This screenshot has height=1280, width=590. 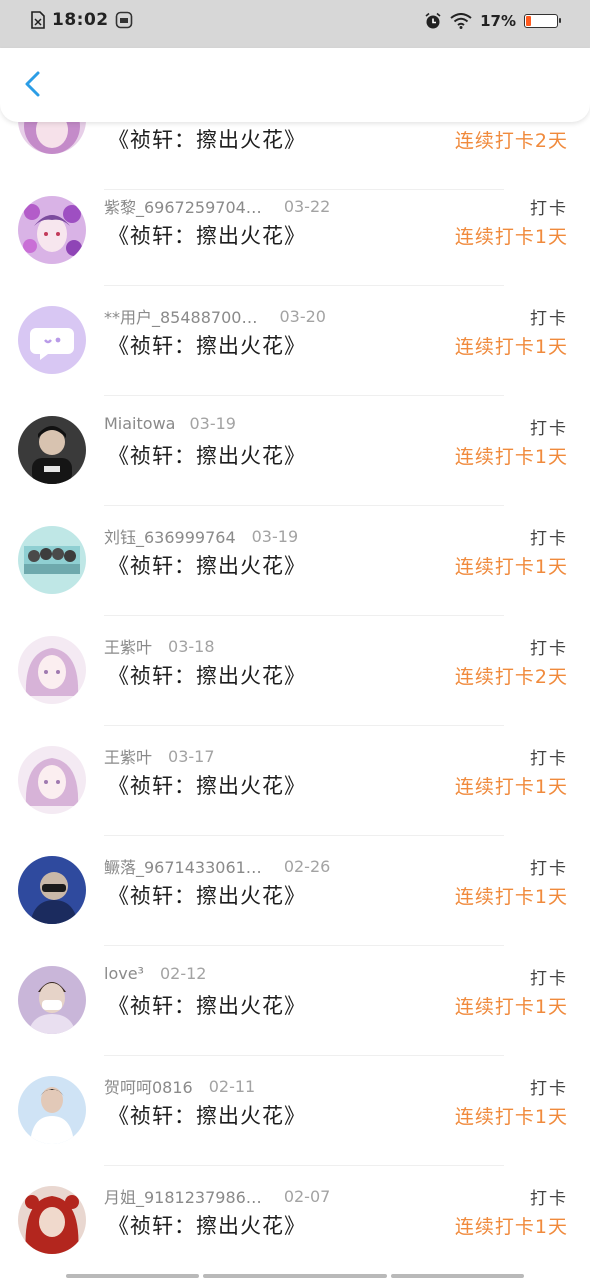 What do you see at coordinates (498, 21) in the screenshot?
I see `battery-percent: 17%` at bounding box center [498, 21].